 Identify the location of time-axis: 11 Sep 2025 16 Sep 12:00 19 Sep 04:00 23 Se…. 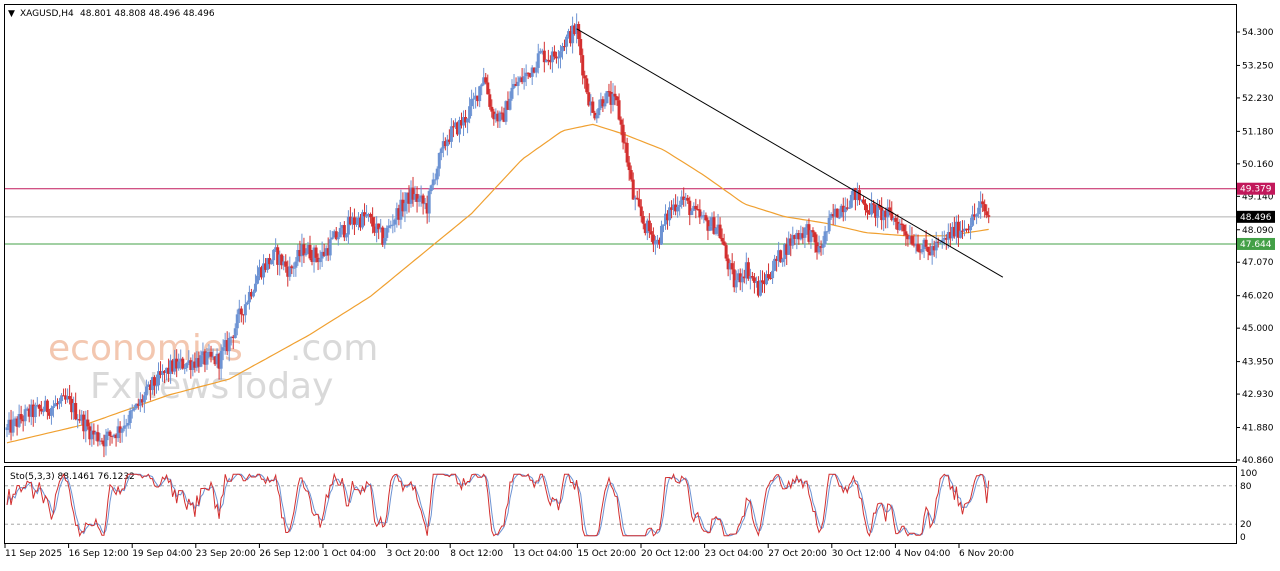
(509, 551).